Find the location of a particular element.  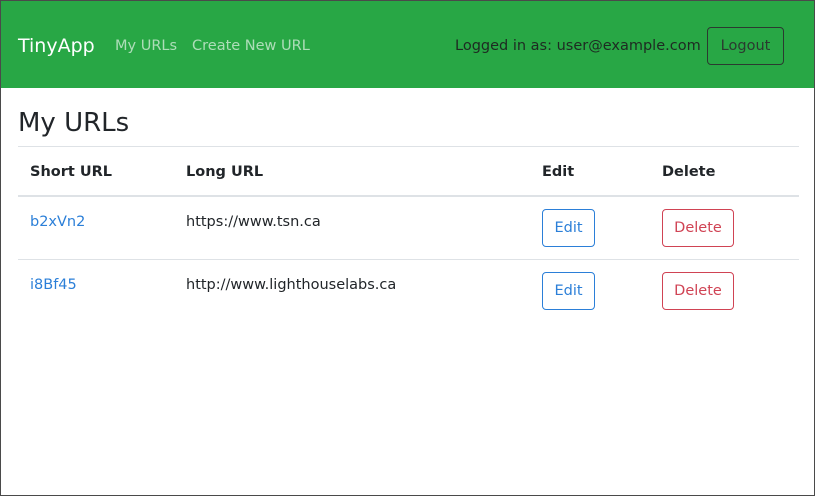

column-header-long-url: Long URL is located at coordinates (225, 172).